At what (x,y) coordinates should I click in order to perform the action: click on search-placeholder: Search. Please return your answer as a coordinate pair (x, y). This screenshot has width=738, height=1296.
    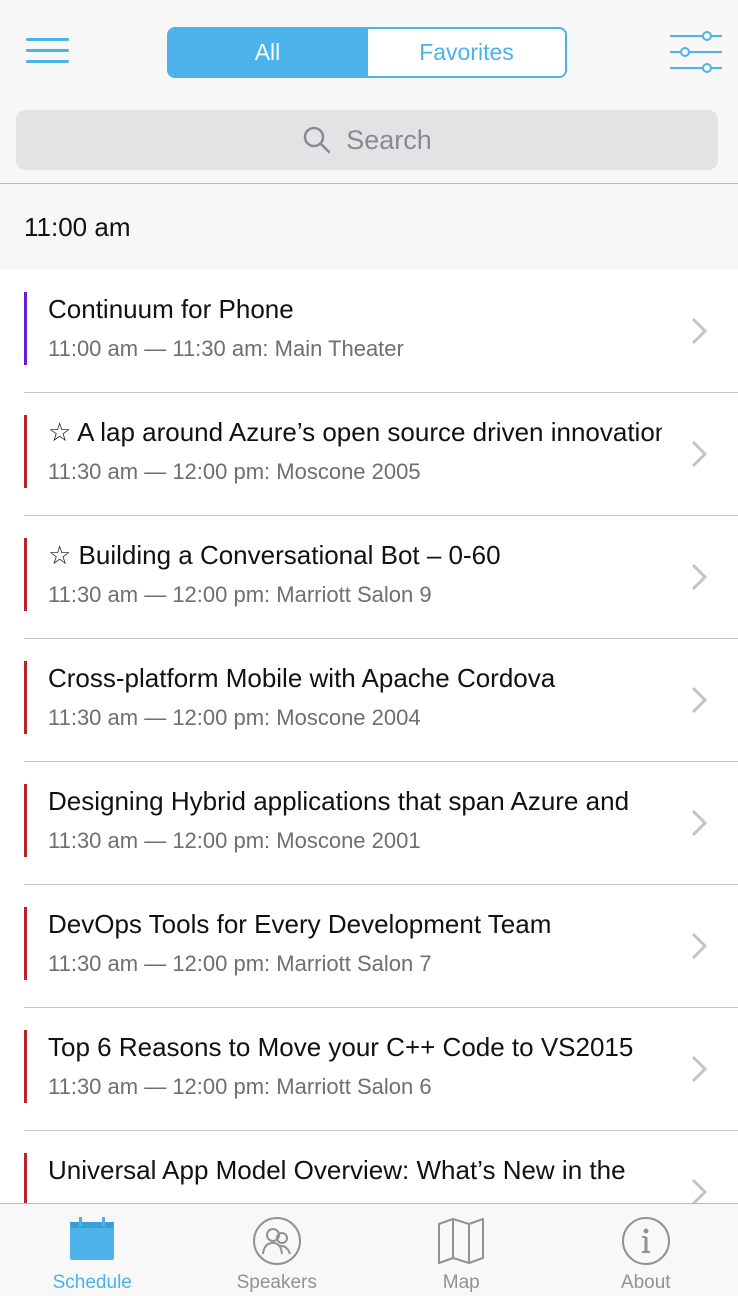
    Looking at the image, I should click on (389, 139).